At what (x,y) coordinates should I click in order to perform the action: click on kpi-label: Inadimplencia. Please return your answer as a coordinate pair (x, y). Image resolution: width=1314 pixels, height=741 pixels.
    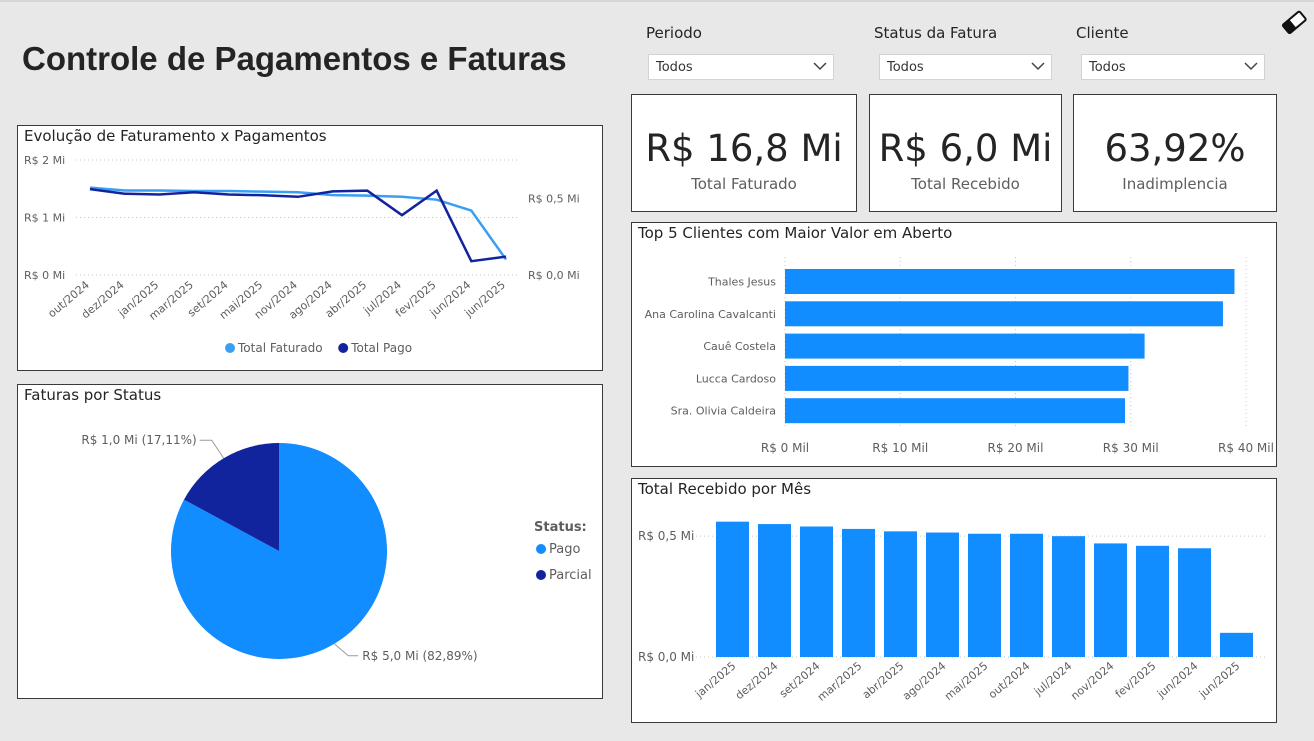
    Looking at the image, I should click on (1175, 184).